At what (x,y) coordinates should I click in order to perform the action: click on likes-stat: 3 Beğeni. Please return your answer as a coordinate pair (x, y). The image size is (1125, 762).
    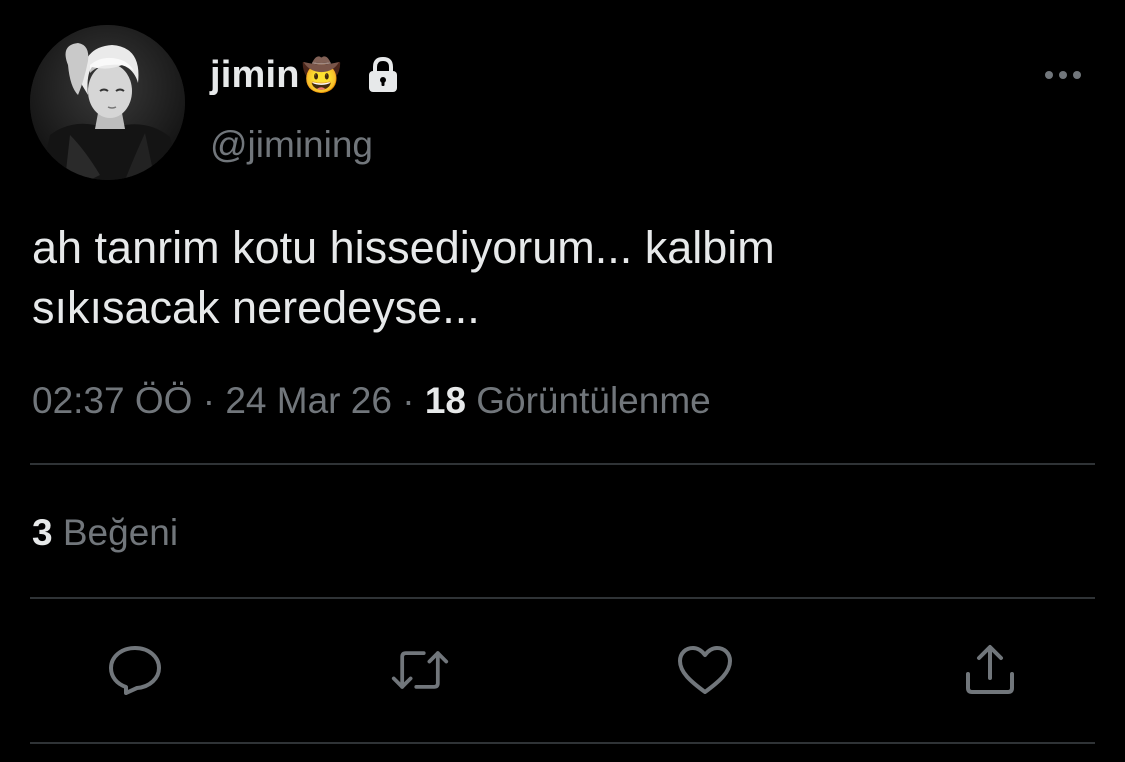
    Looking at the image, I should click on (105, 533).